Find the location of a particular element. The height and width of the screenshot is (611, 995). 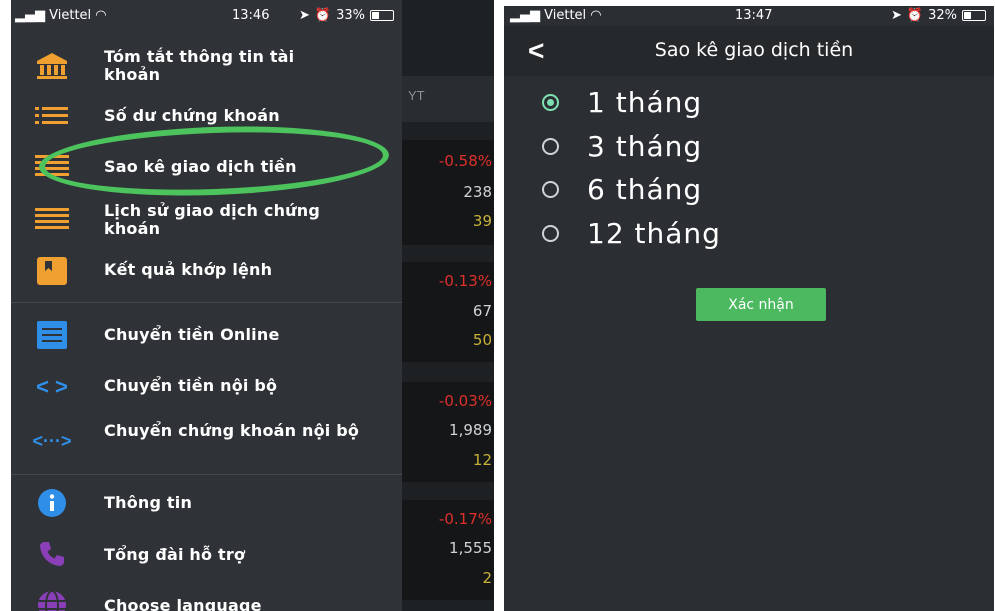

change-value: -0.13% is located at coordinates (465, 281).